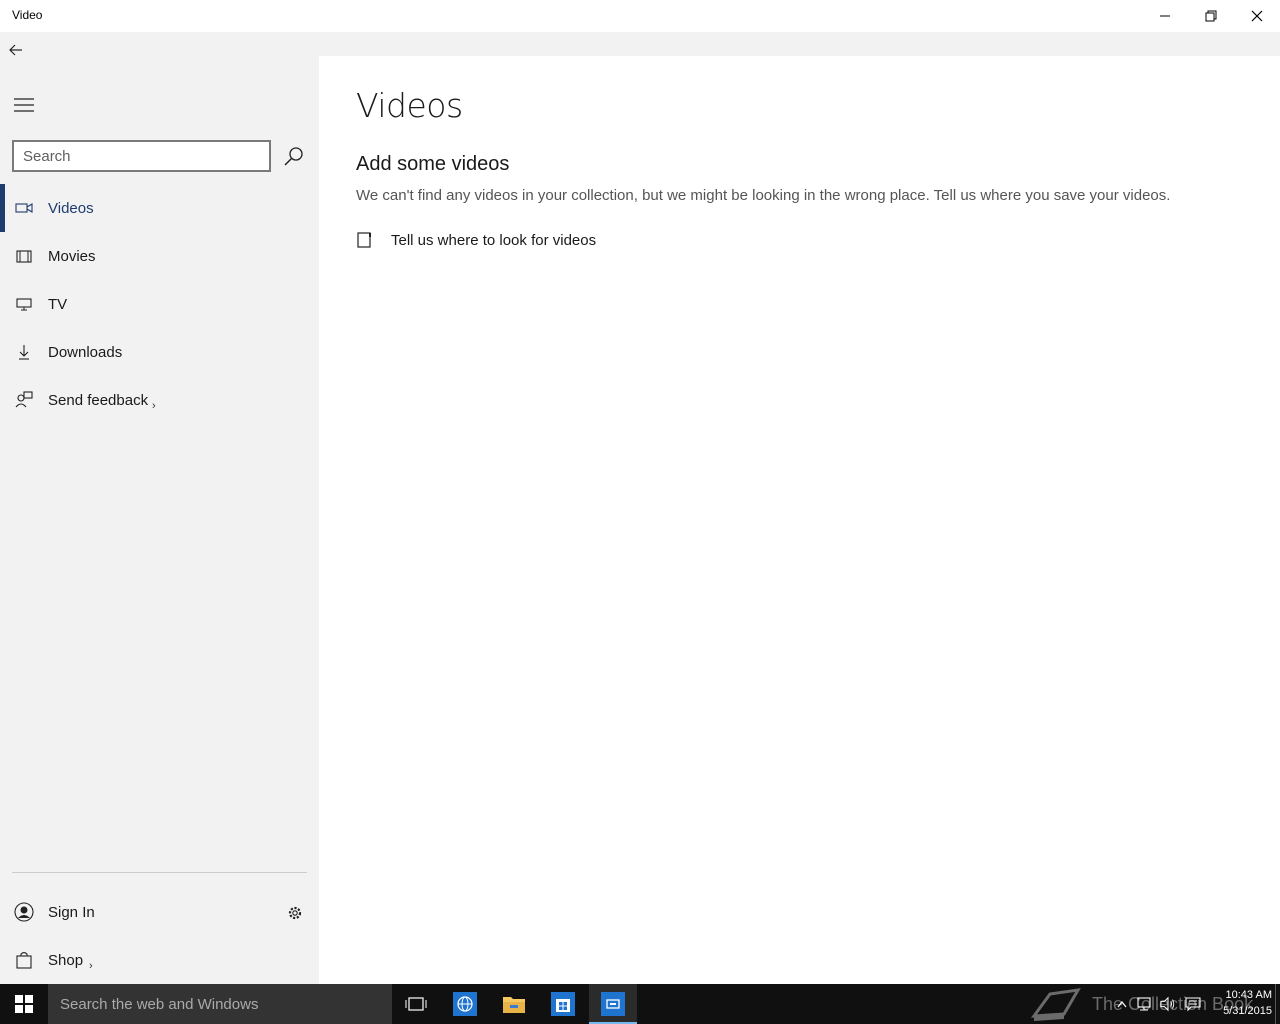 The height and width of the screenshot is (1024, 1280). I want to click on sidebar-item-label: TV, so click(58, 304).